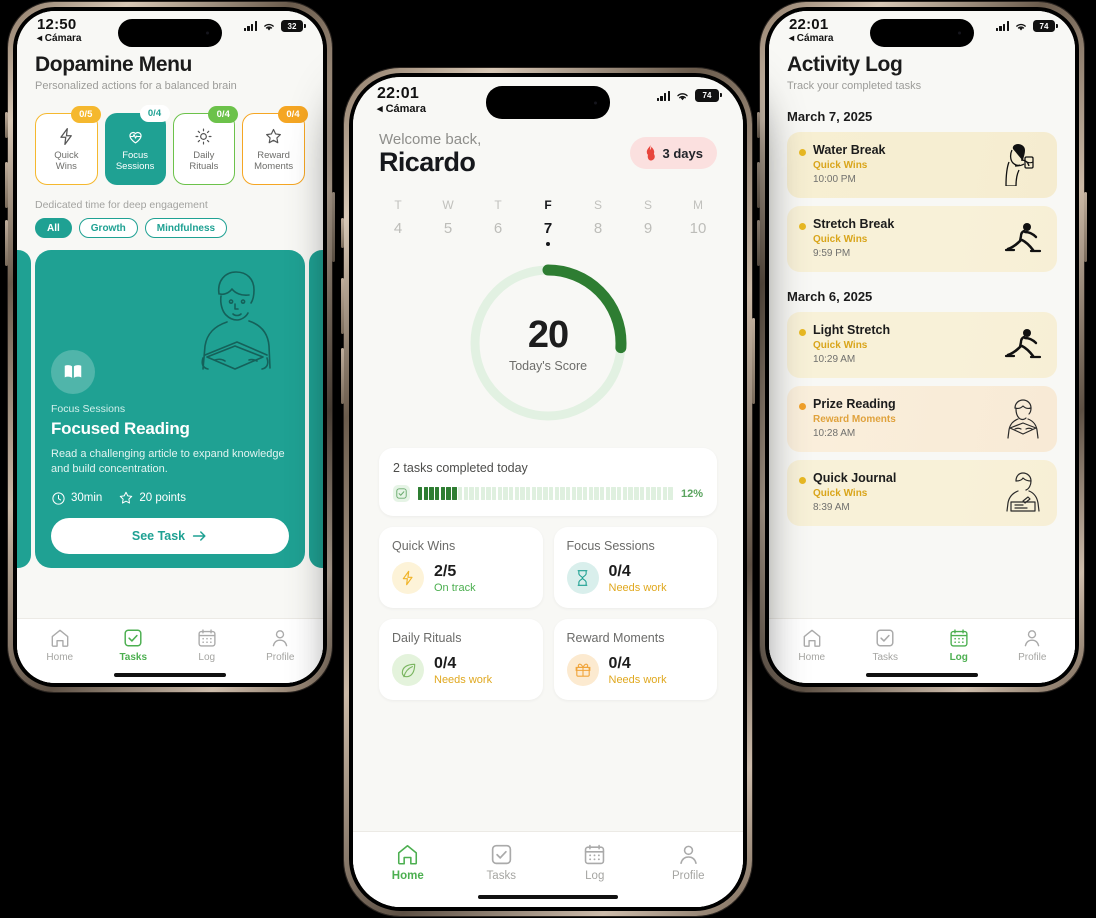  What do you see at coordinates (76, 498) in the screenshot?
I see `task-duration: 30min` at bounding box center [76, 498].